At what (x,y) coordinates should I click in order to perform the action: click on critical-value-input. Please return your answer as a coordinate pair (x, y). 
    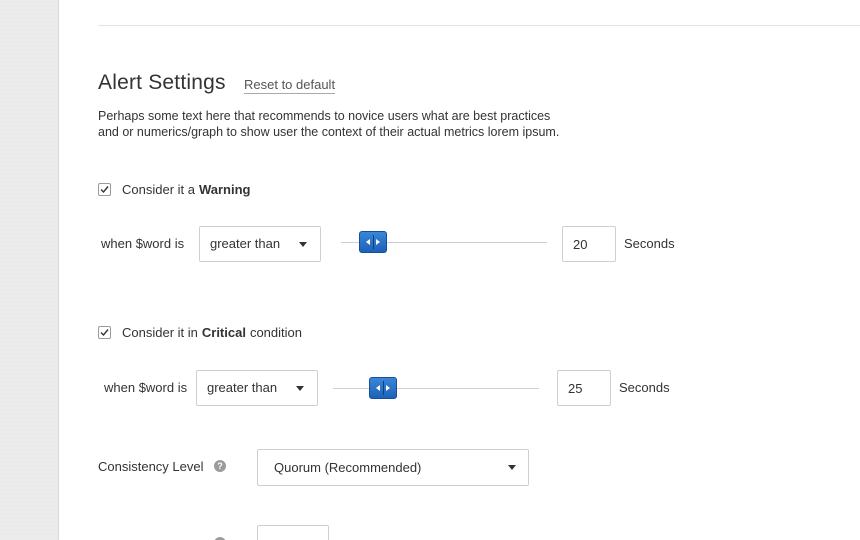
    Looking at the image, I should click on (584, 388).